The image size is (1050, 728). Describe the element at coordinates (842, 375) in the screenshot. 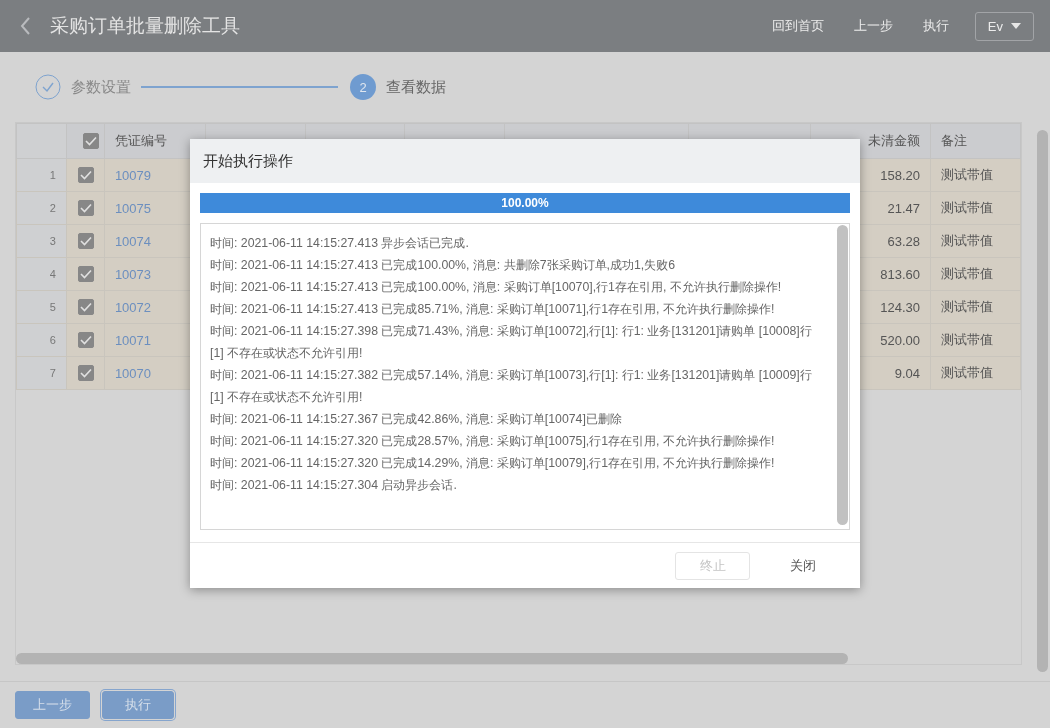

I see `log-scrollbar` at that location.